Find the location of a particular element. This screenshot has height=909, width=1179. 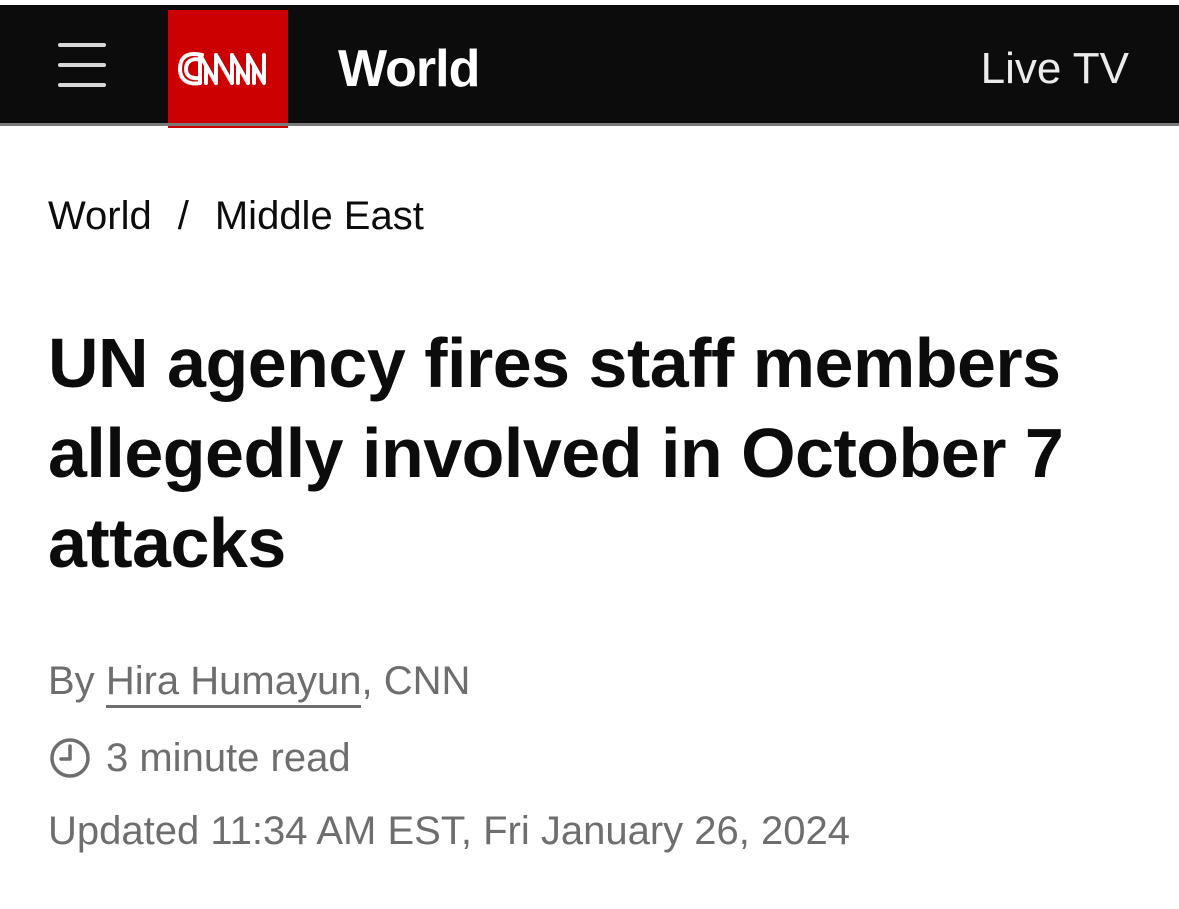

byline-source: , CNN is located at coordinates (416, 681).